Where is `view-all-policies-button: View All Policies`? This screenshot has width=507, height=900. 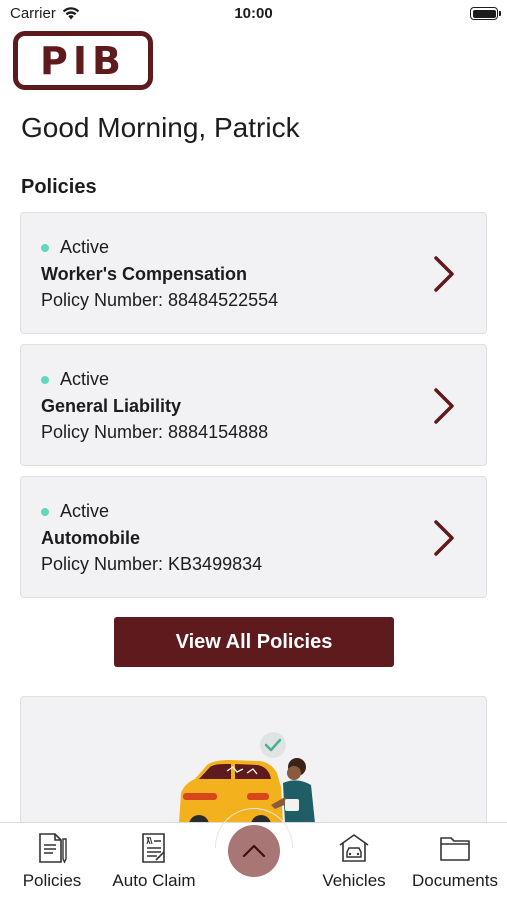 view-all-policies-button: View All Policies is located at coordinates (254, 642).